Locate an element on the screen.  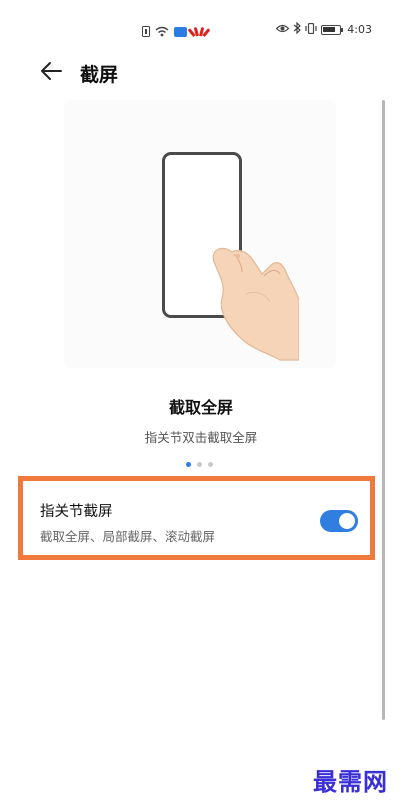
status-left-icons is located at coordinates (176, 31).